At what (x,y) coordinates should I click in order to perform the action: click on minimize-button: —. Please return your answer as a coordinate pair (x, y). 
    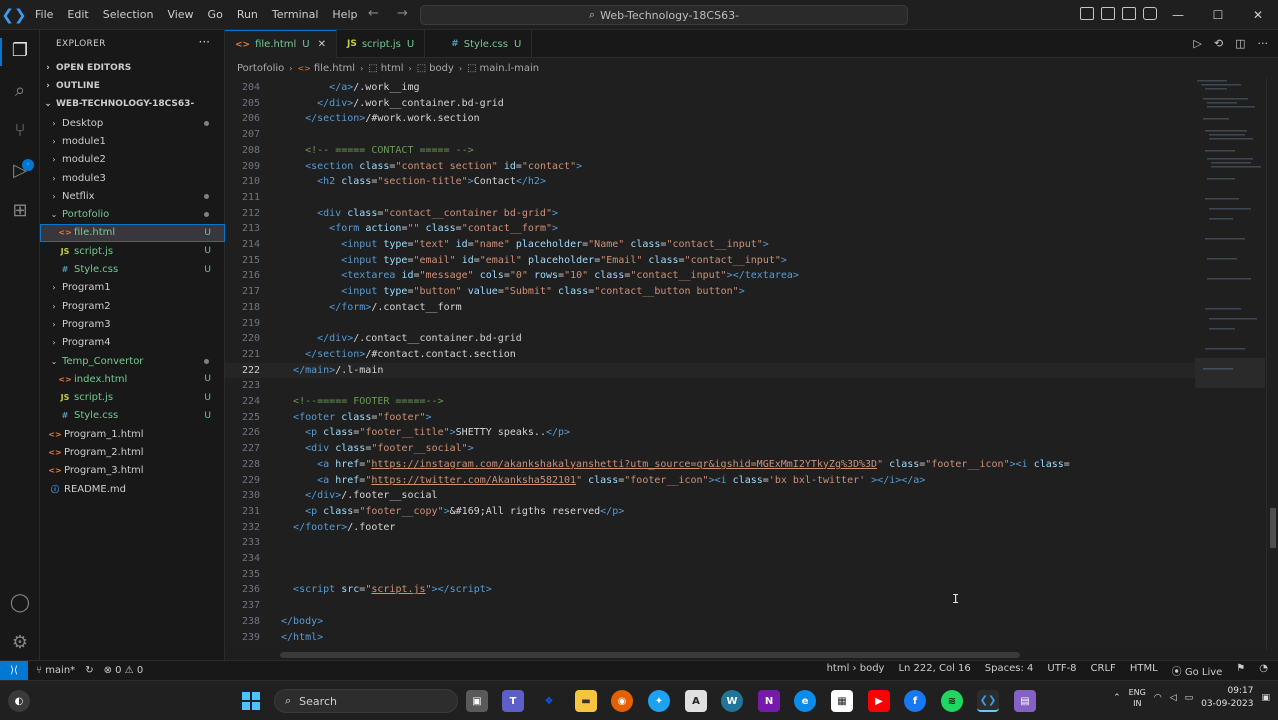
    Looking at the image, I should click on (1178, 15).